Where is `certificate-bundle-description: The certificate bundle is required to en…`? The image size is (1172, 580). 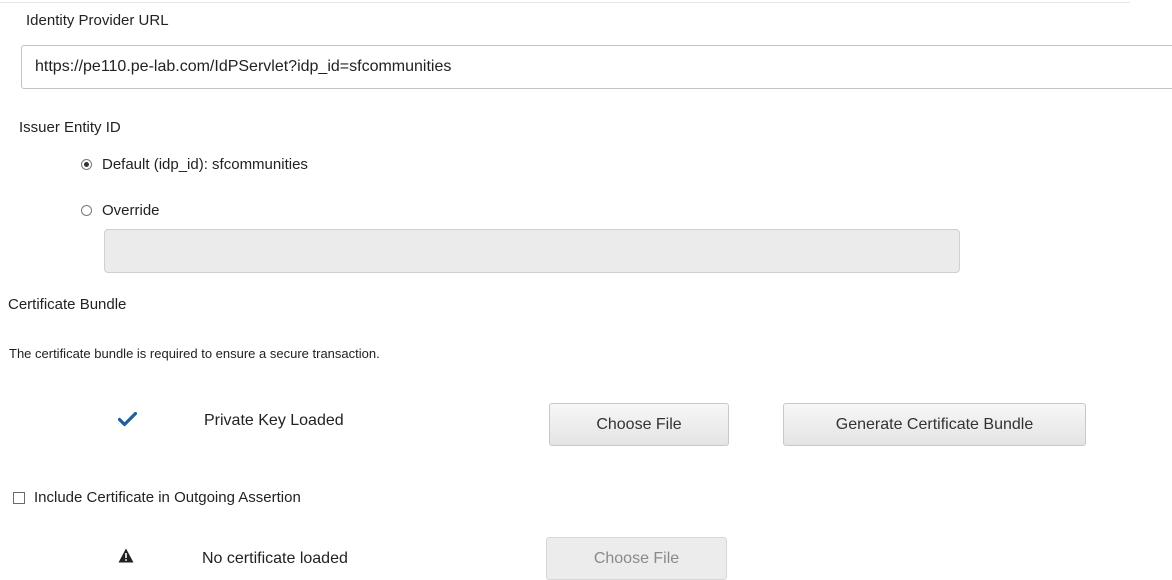 certificate-bundle-description: The certificate bundle is required to en… is located at coordinates (194, 353).